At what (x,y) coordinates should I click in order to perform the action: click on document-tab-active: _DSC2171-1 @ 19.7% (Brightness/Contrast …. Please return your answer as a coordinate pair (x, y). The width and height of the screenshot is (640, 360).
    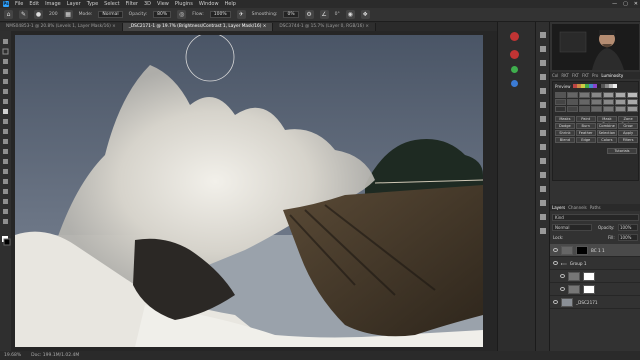
    Looking at the image, I should click on (198, 27).